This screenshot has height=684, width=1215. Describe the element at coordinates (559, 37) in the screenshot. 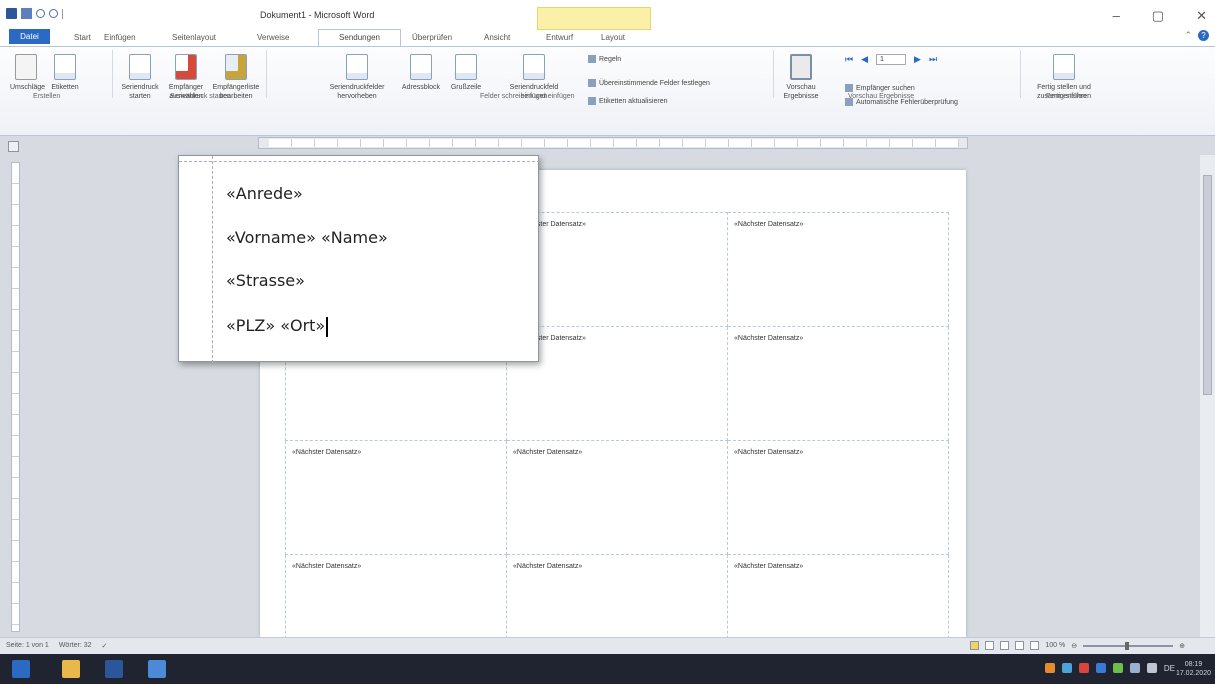

I see `tab-design: Entwurf` at that location.